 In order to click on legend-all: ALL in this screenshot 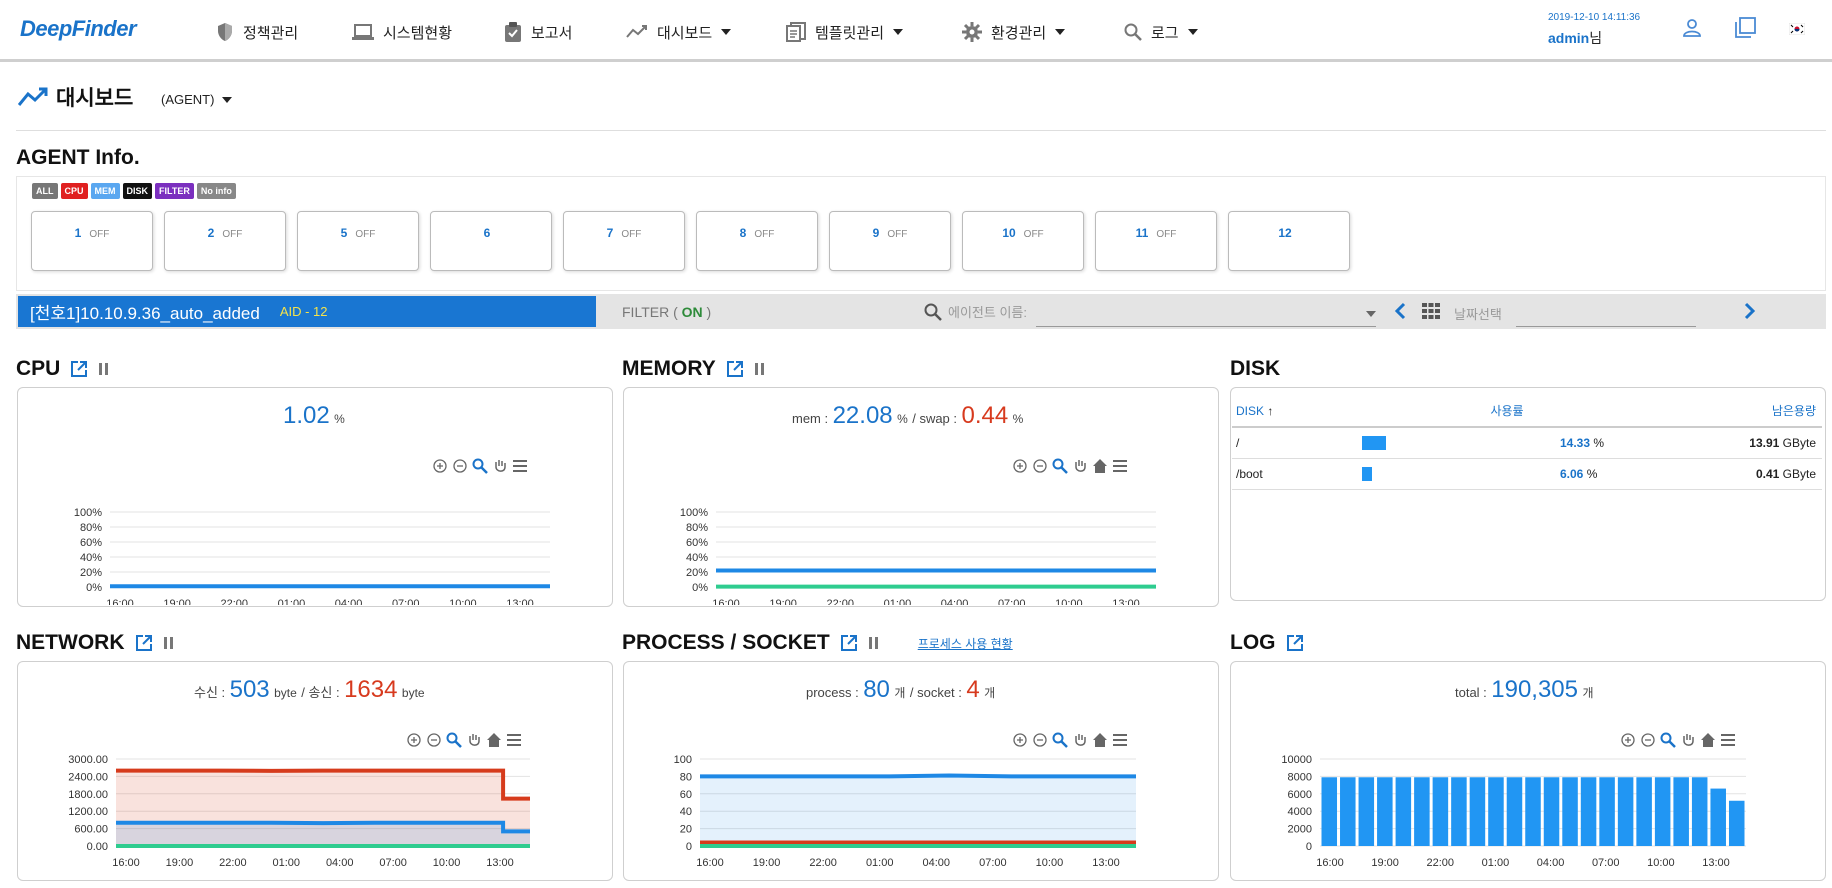, I will do `click(45, 191)`.